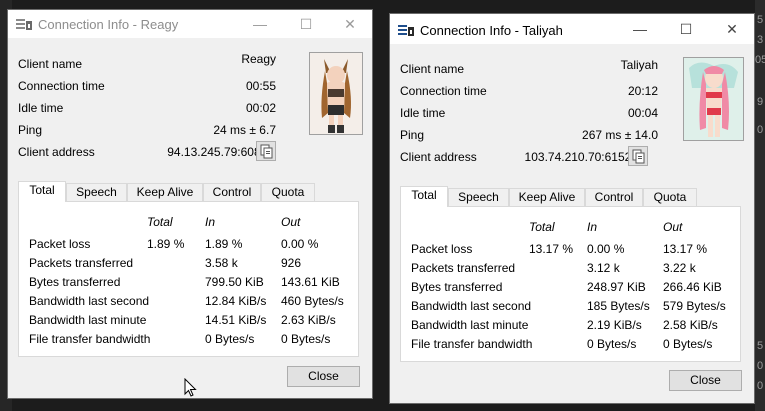  What do you see at coordinates (166, 244) in the screenshot?
I see `packet-loss-total: 1.89 %` at bounding box center [166, 244].